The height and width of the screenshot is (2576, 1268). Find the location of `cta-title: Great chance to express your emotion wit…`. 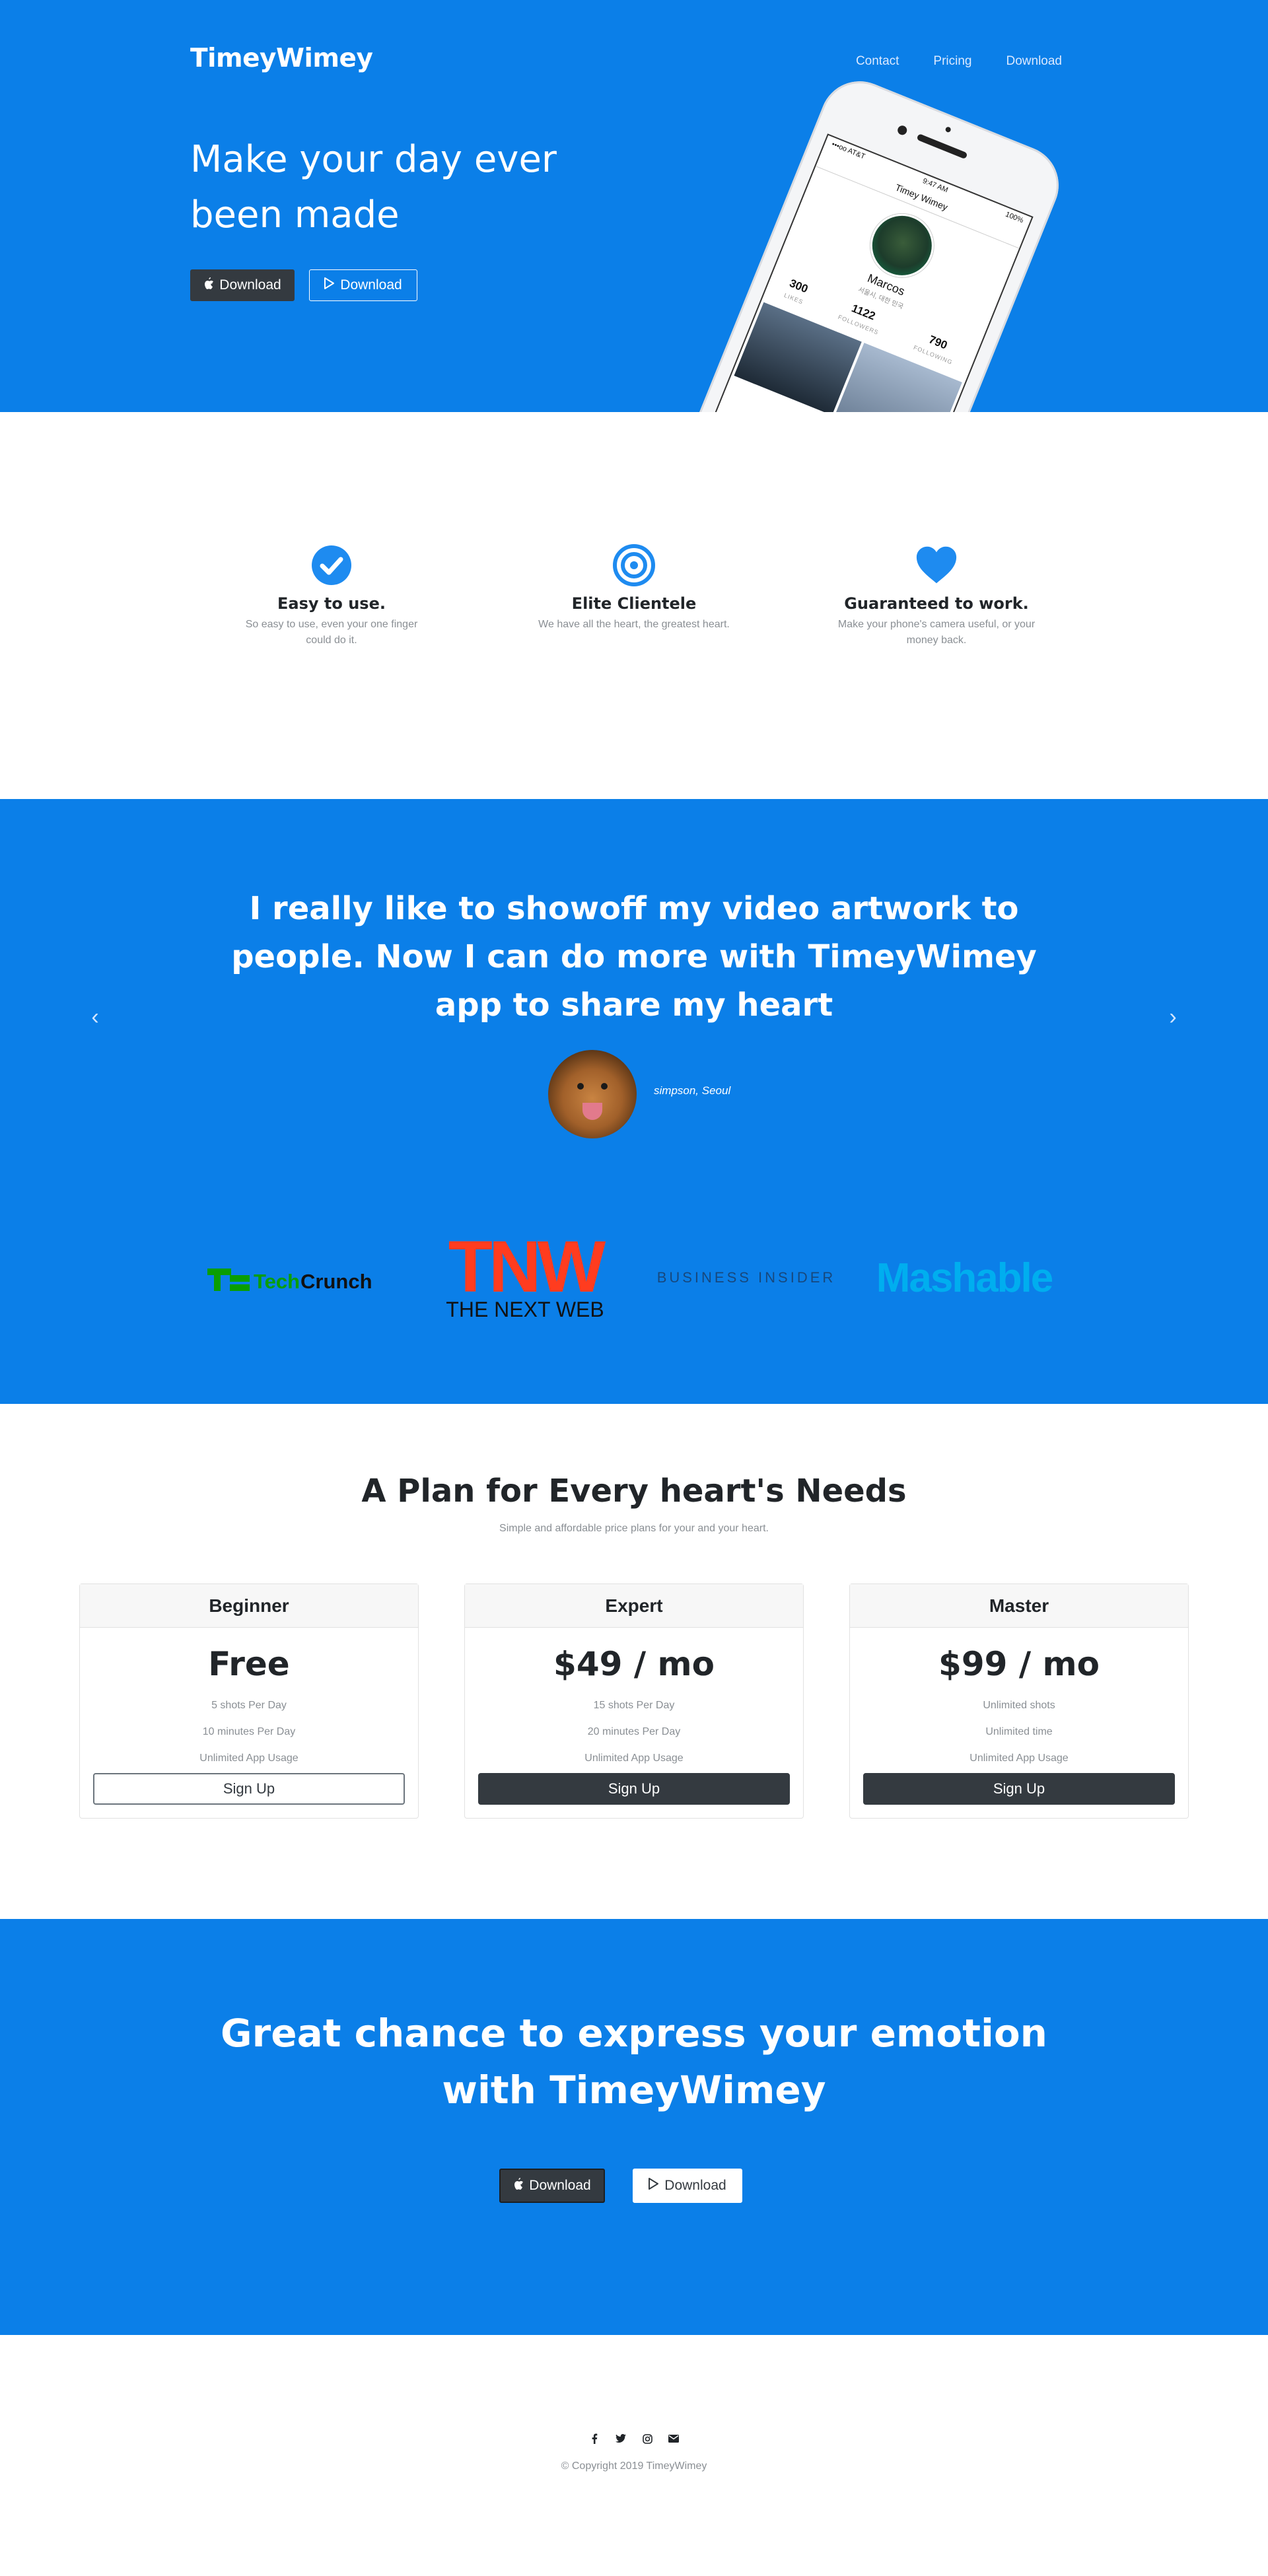

cta-title: Great chance to express your emotion wit… is located at coordinates (634, 2062).